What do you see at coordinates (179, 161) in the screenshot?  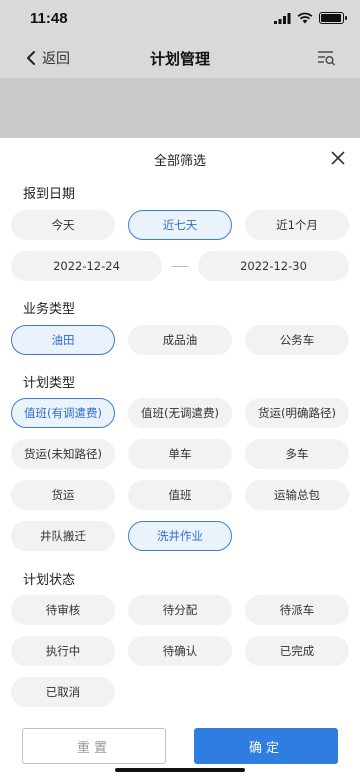 I see `sheet-title: 全部筛选` at bounding box center [179, 161].